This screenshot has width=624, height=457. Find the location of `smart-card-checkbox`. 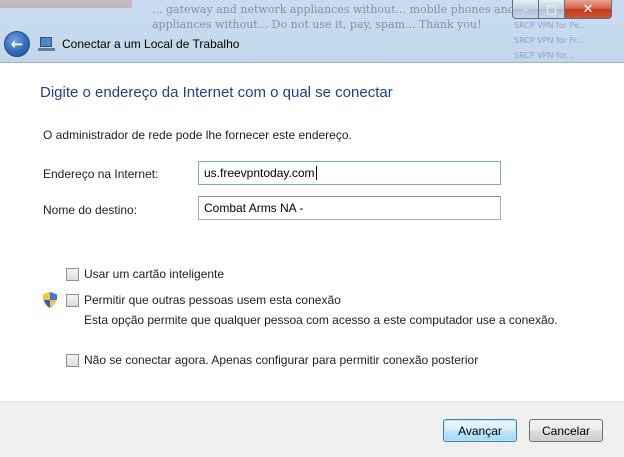

smart-card-checkbox is located at coordinates (72, 274).